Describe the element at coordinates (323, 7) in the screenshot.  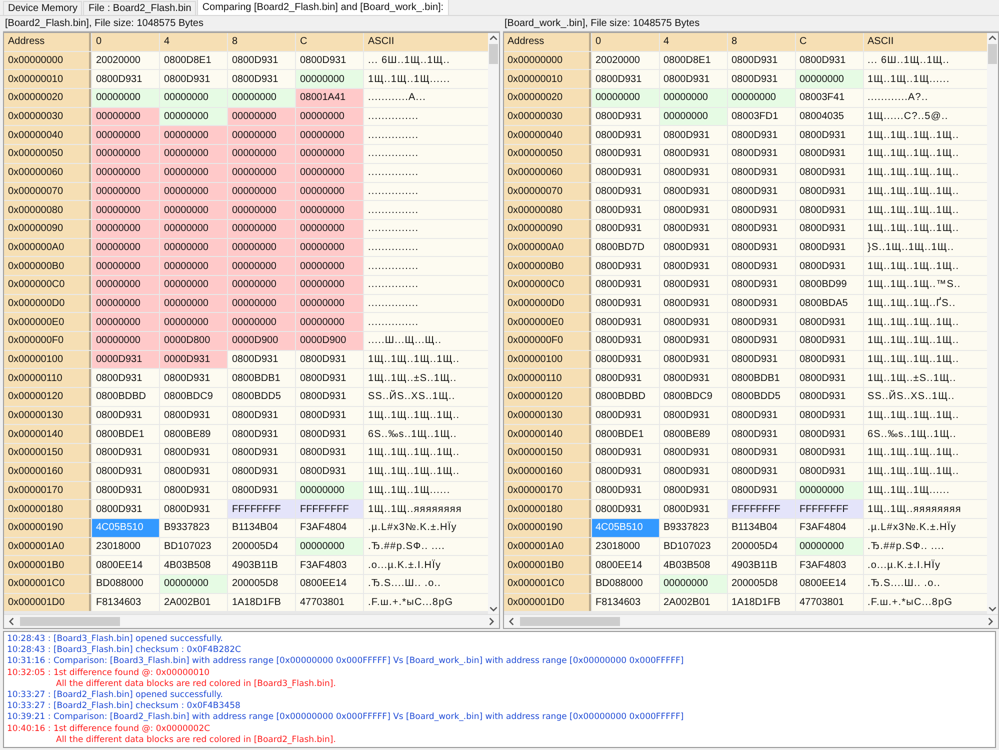
I see `tab: Comparing [Board2_Flash.bin] and [Board_work_.bin]:` at that location.